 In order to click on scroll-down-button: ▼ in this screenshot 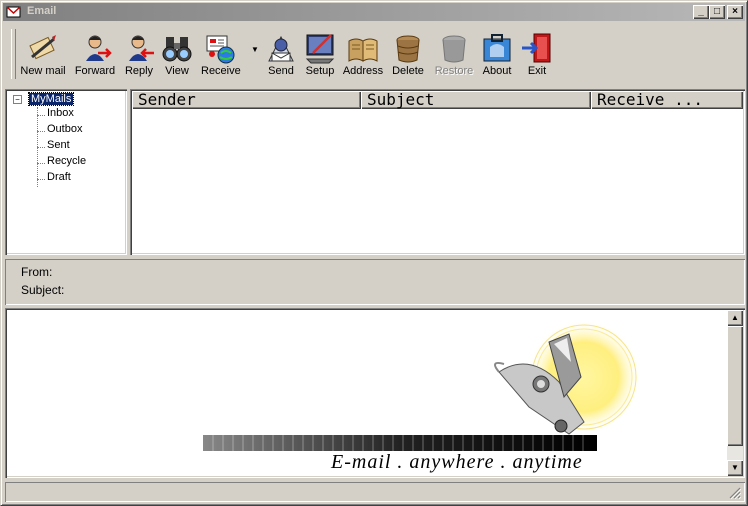, I will do `click(735, 468)`.